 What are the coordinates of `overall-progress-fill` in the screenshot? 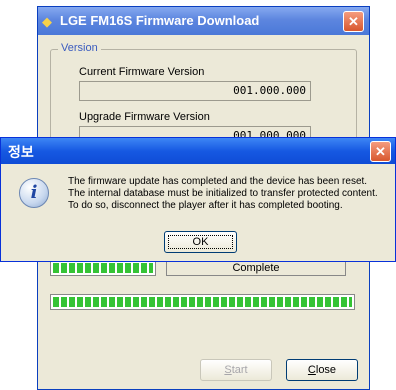 It's located at (202, 302).